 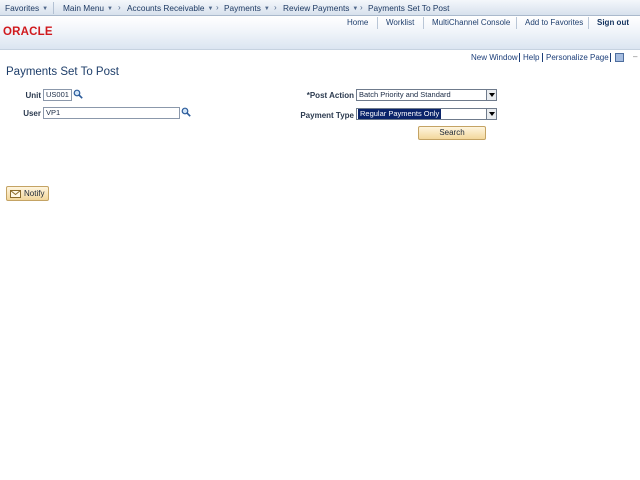 What do you see at coordinates (32, 113) in the screenshot?
I see `user-label: User` at bounding box center [32, 113].